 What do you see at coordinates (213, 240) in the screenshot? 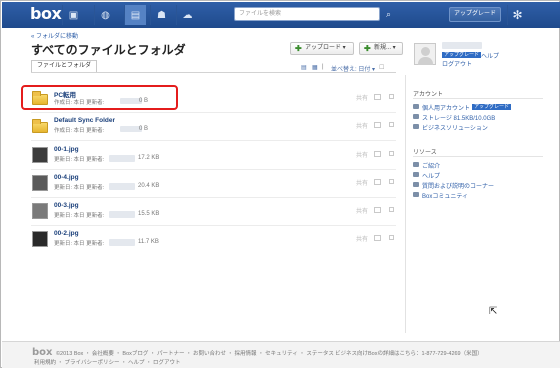
I see `list-item: 00-2.jpg 更新日: 本日 更新者: 11.7 KB 共有` at bounding box center [213, 240].